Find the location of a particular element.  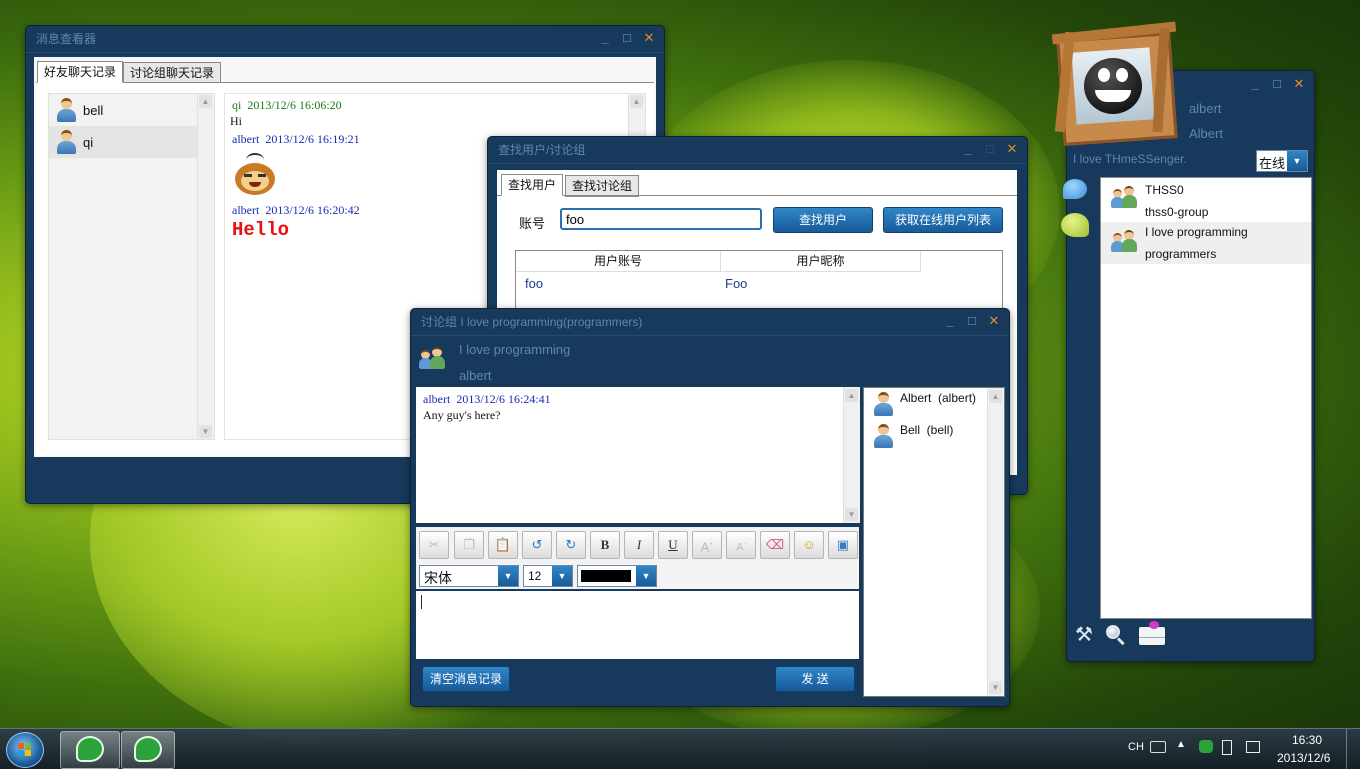

show-desktop-button is located at coordinates (1353, 749).